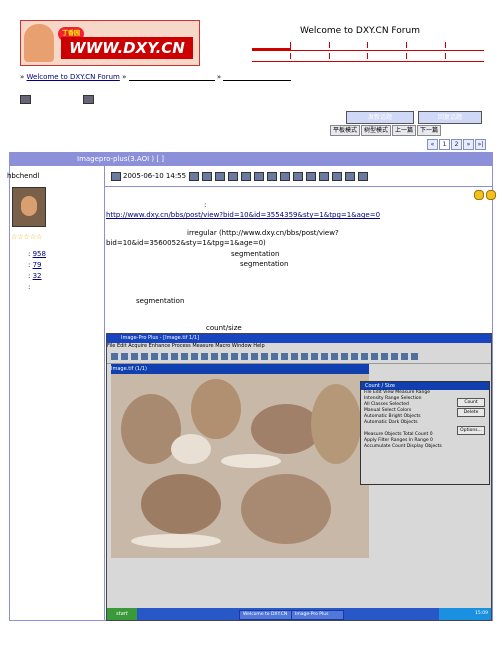 This screenshot has height=649, width=502. Describe the element at coordinates (337, 176) in the screenshot. I see `bookmark-icon` at that location.